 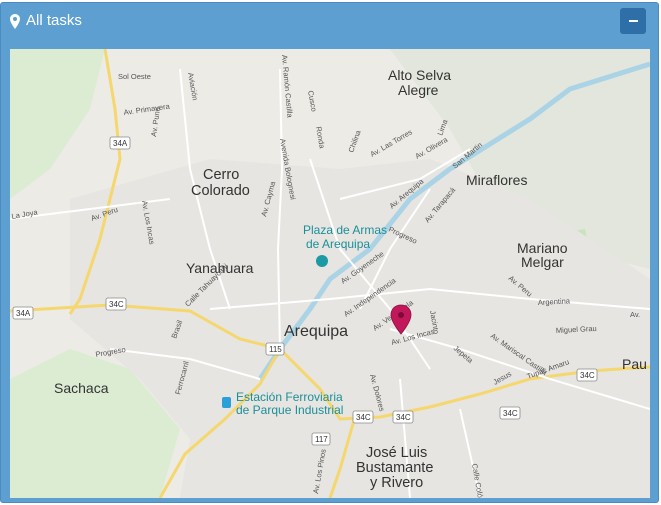 What do you see at coordinates (542, 262) in the screenshot?
I see `place-label: Melgar` at bounding box center [542, 262].